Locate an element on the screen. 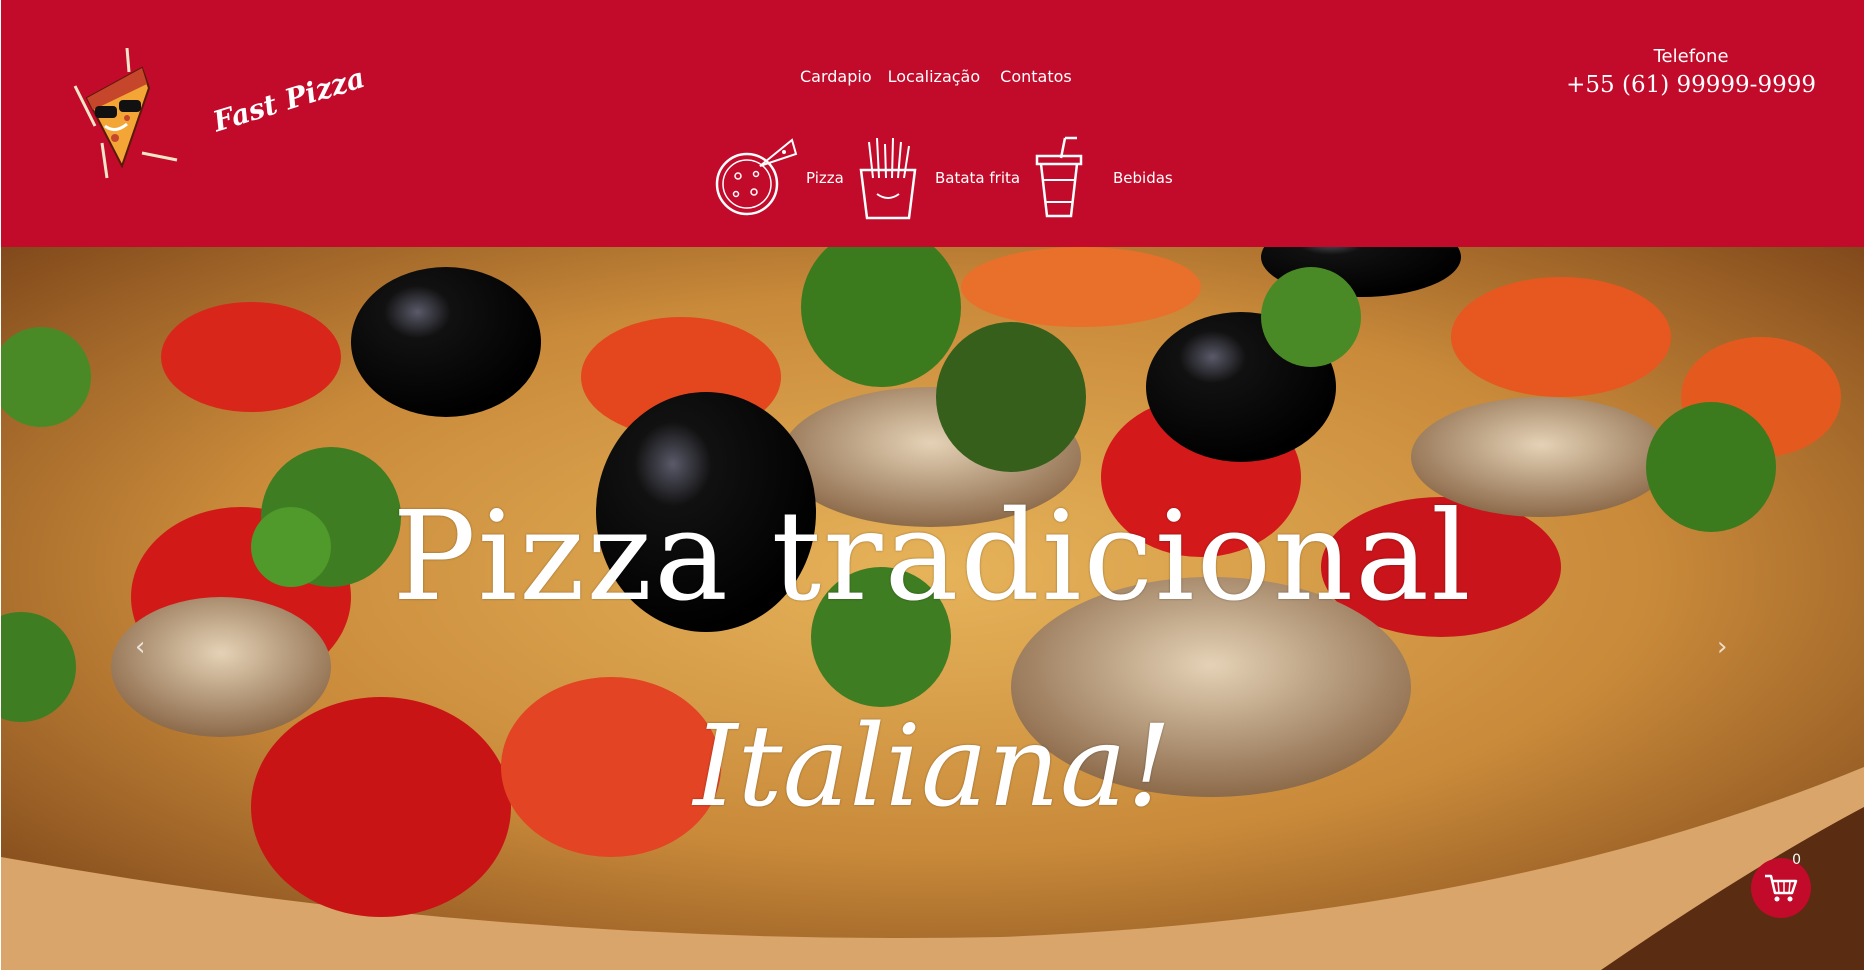  phone-label: Telefone is located at coordinates (1691, 56).